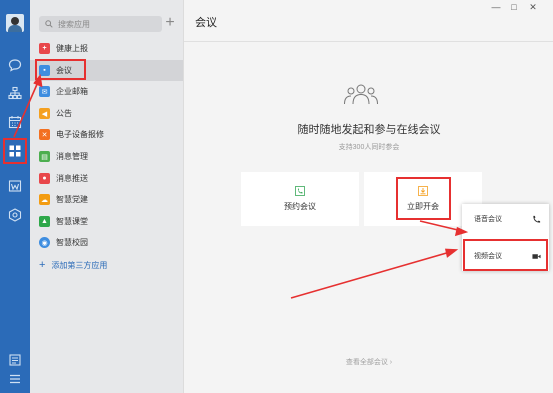 The width and height of the screenshot is (553, 393). What do you see at coordinates (72, 178) in the screenshot?
I see `app-item-label: 消息推送` at bounding box center [72, 178].